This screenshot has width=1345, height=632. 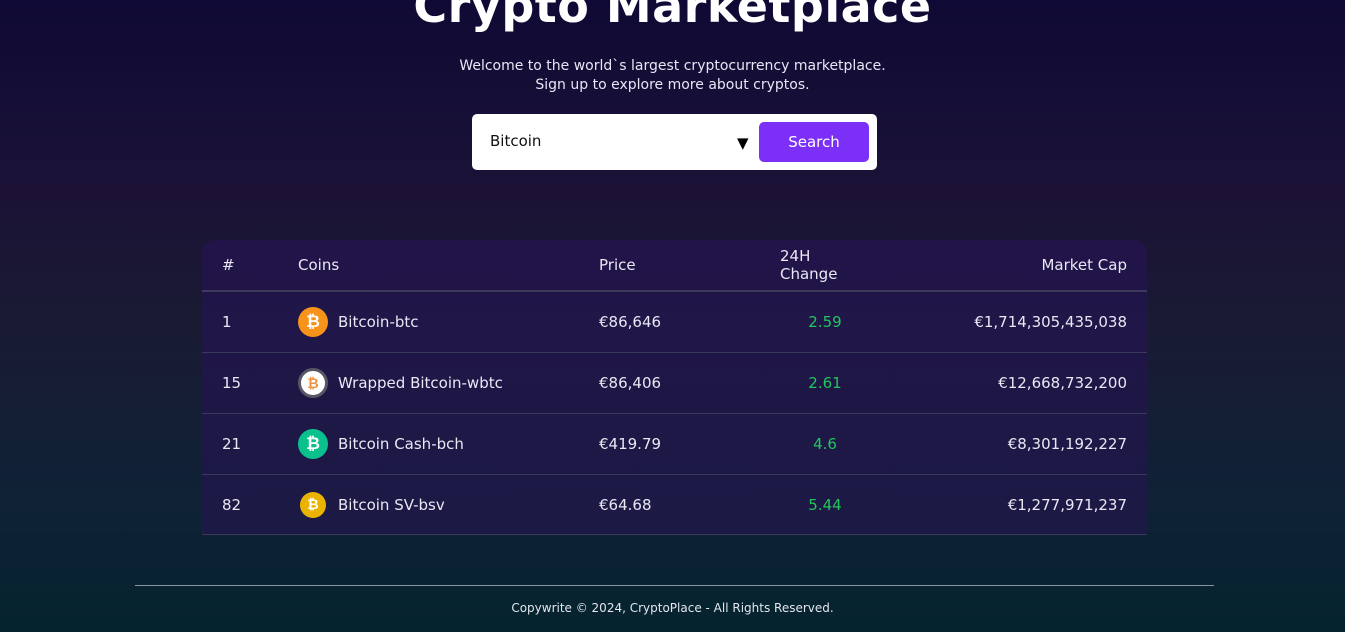 I want to click on chevron-down-icon: ▼, so click(x=743, y=143).